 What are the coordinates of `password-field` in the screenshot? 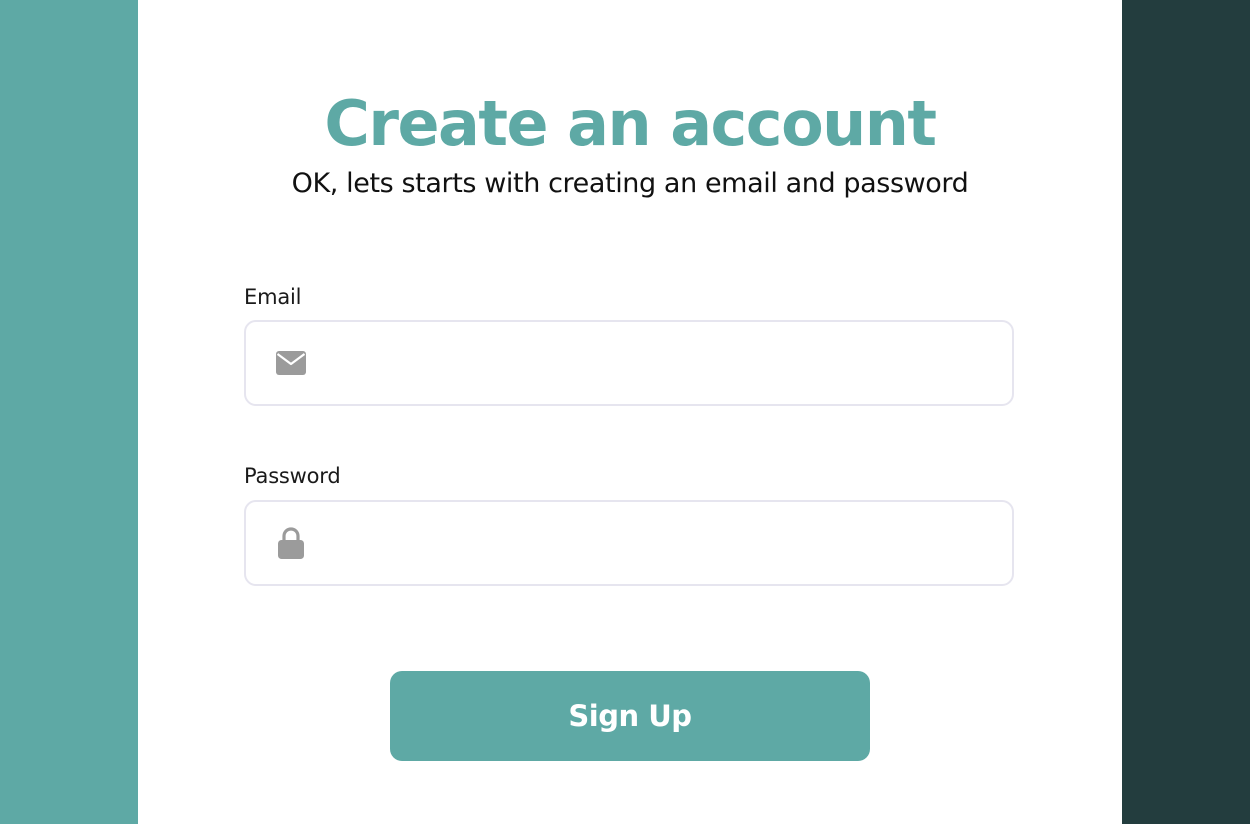 It's located at (629, 543).